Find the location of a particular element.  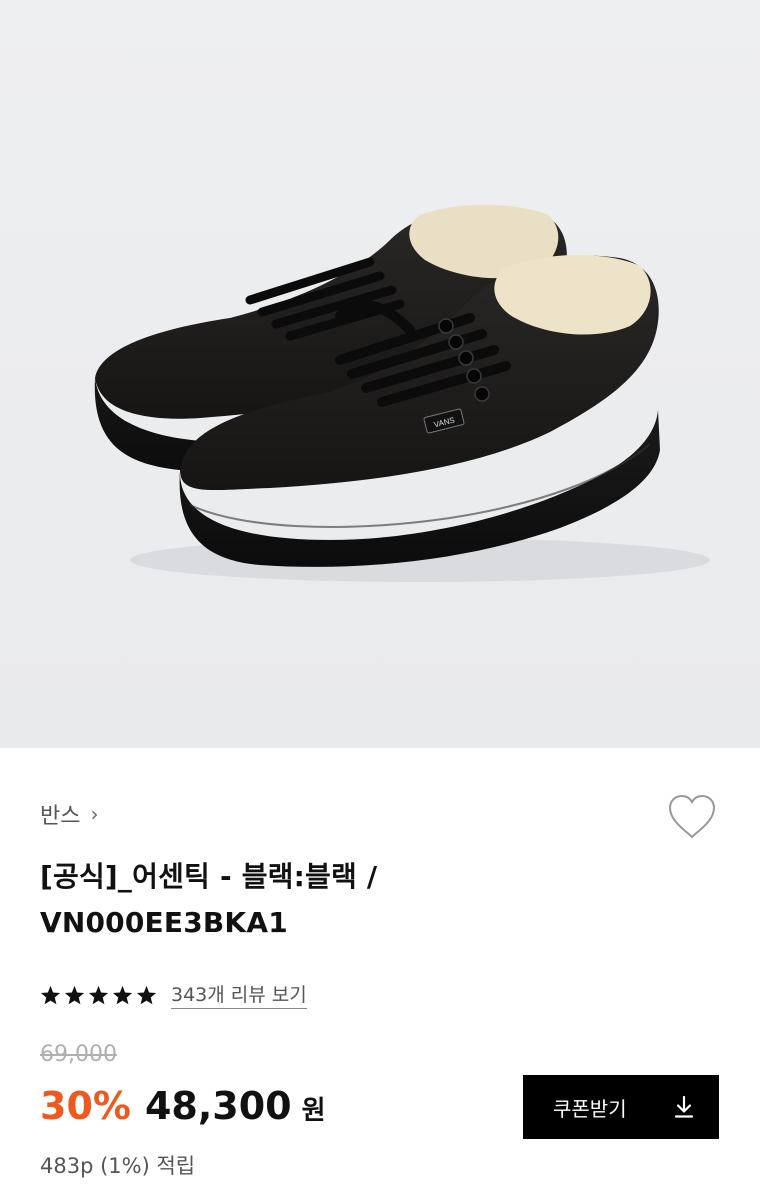

star-rating is located at coordinates (98, 995).